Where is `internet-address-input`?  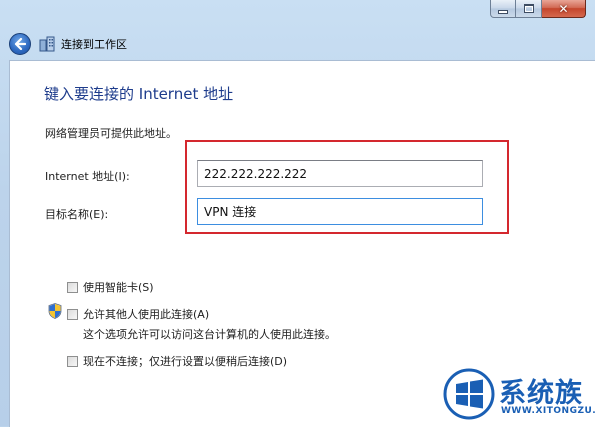 internet-address-input is located at coordinates (340, 173).